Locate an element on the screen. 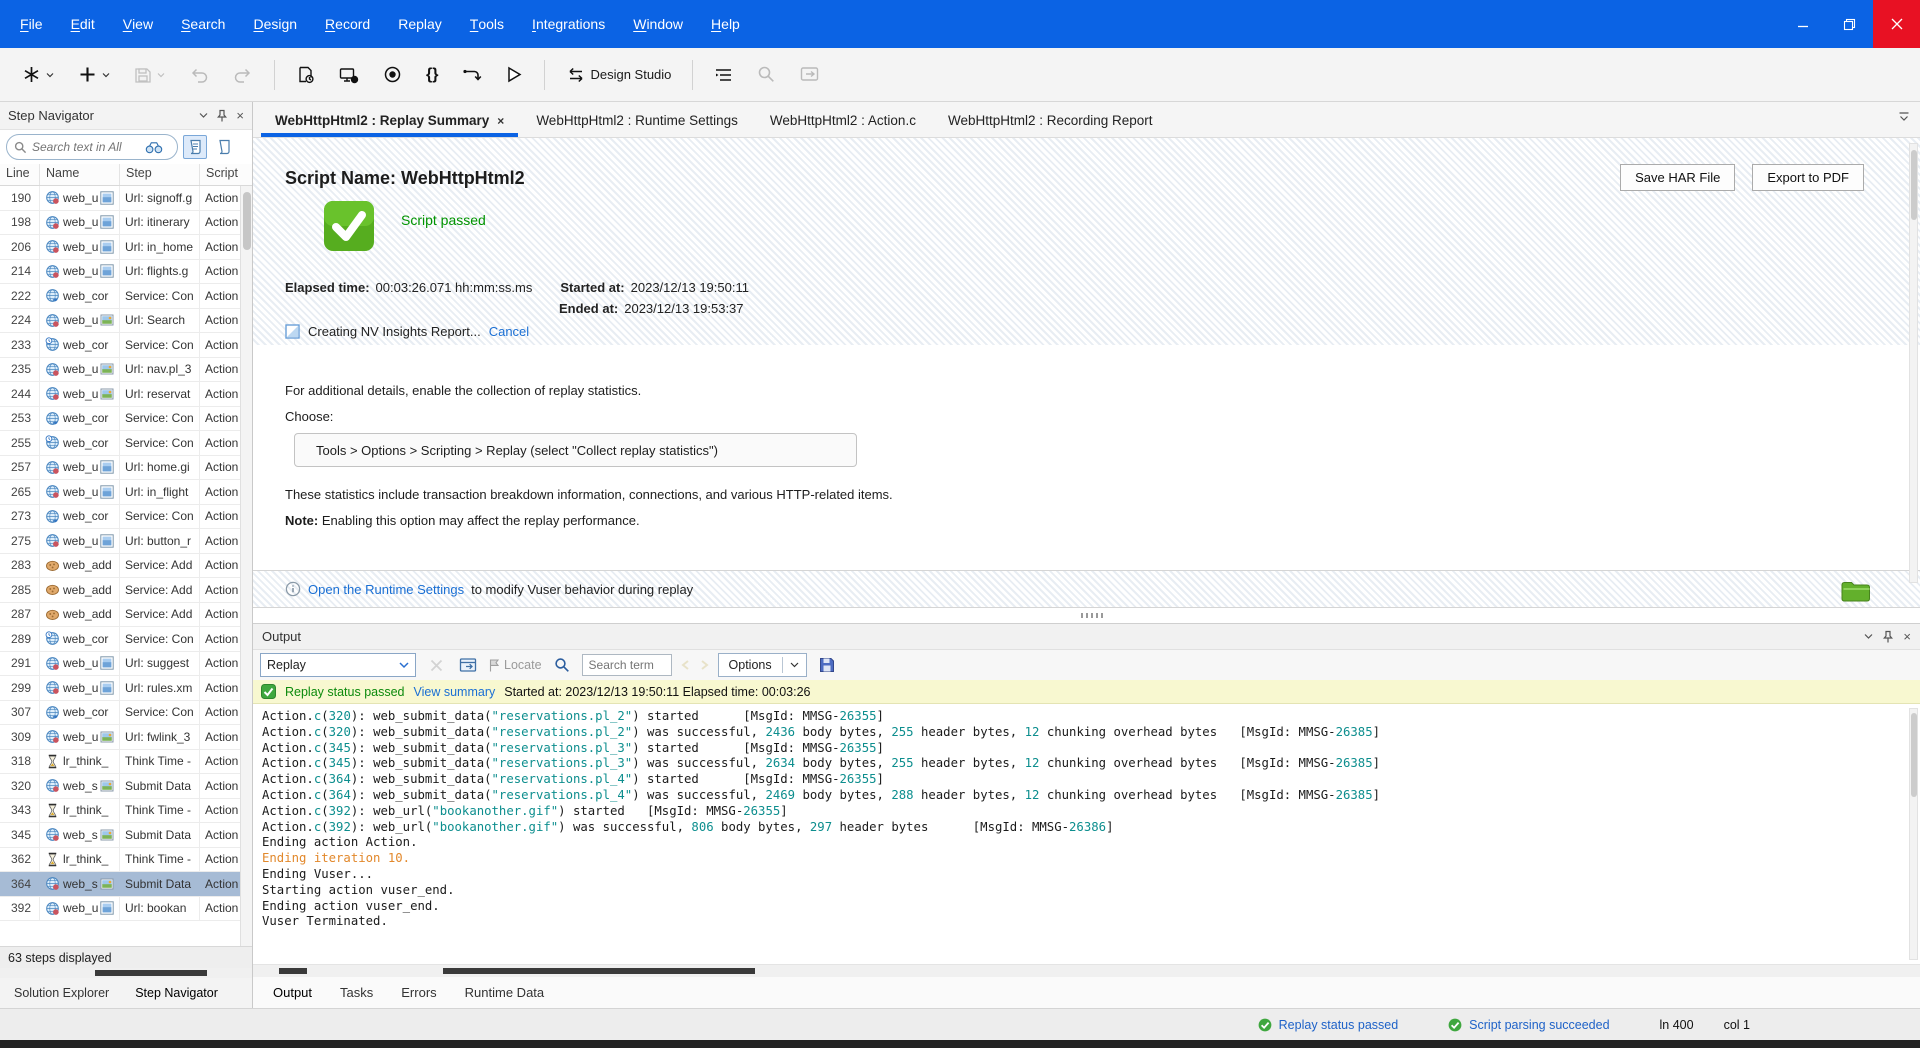 Image resolution: width=1920 pixels, height=1048 pixels. menu-integrations: Integrations is located at coordinates (568, 24).